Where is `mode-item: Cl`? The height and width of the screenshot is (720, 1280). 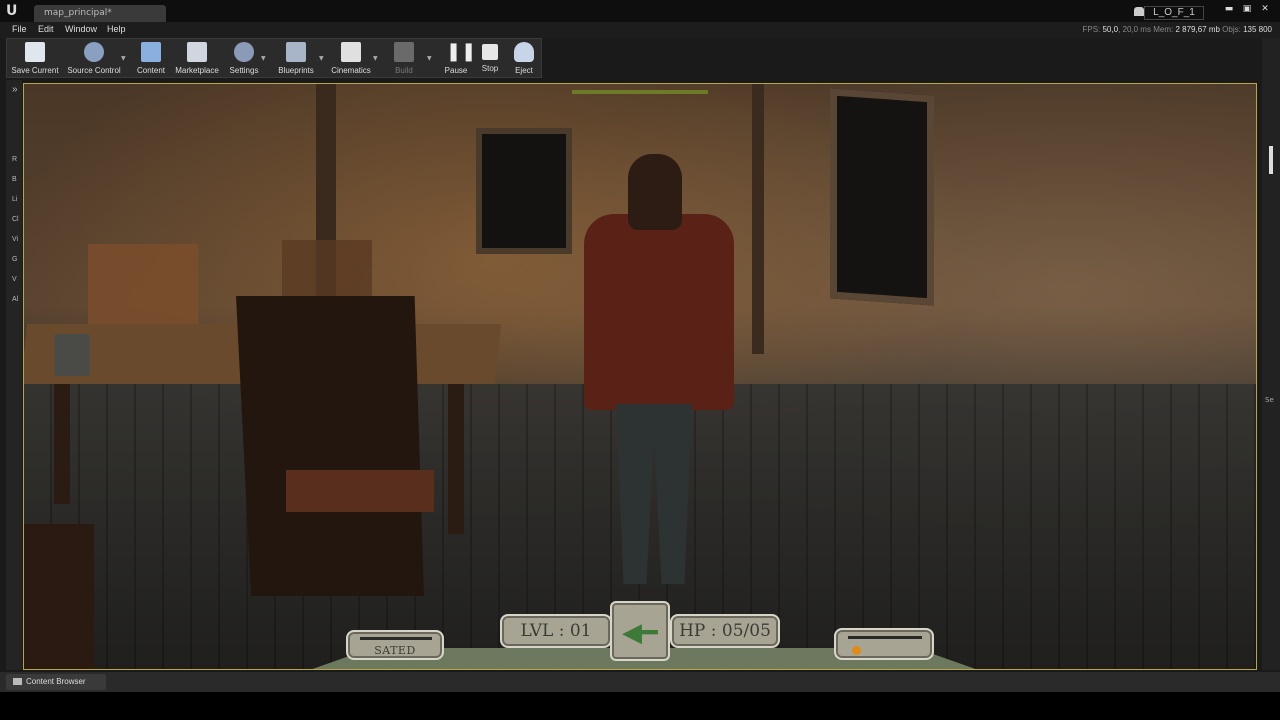 mode-item: Cl is located at coordinates (15, 219).